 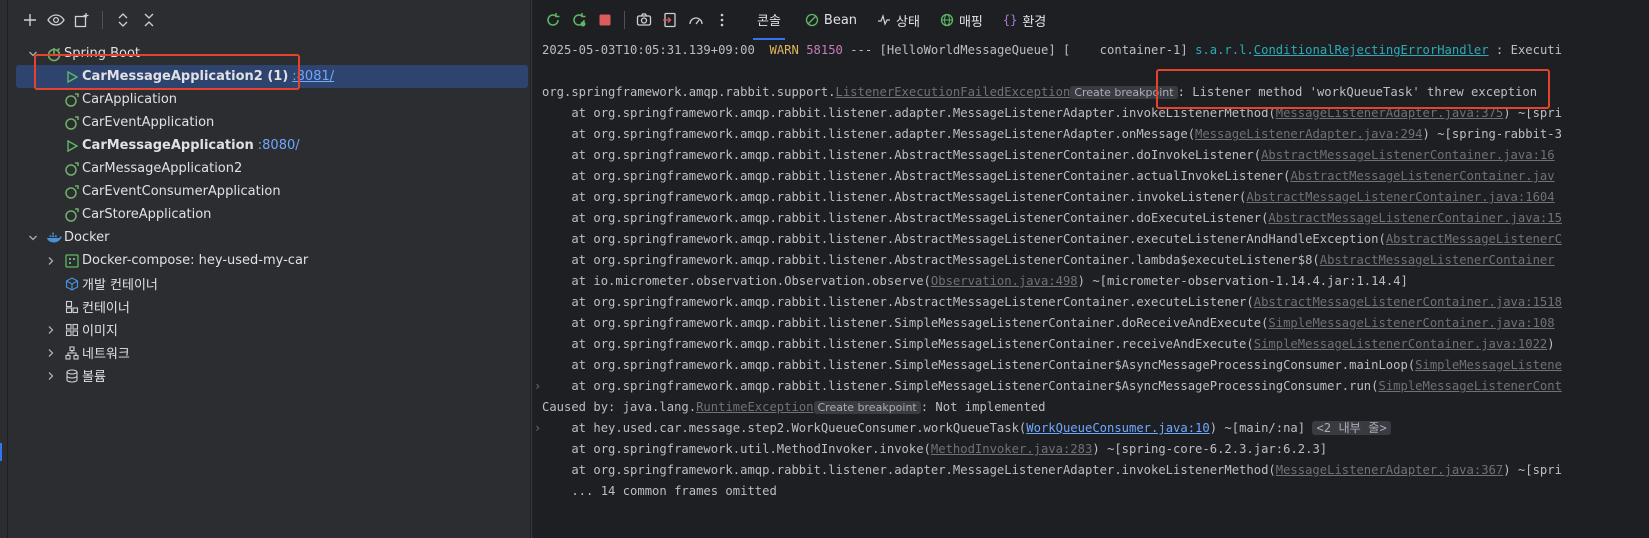 What do you see at coordinates (272, 329) in the screenshot?
I see `tree-item-images: 이미지` at bounding box center [272, 329].